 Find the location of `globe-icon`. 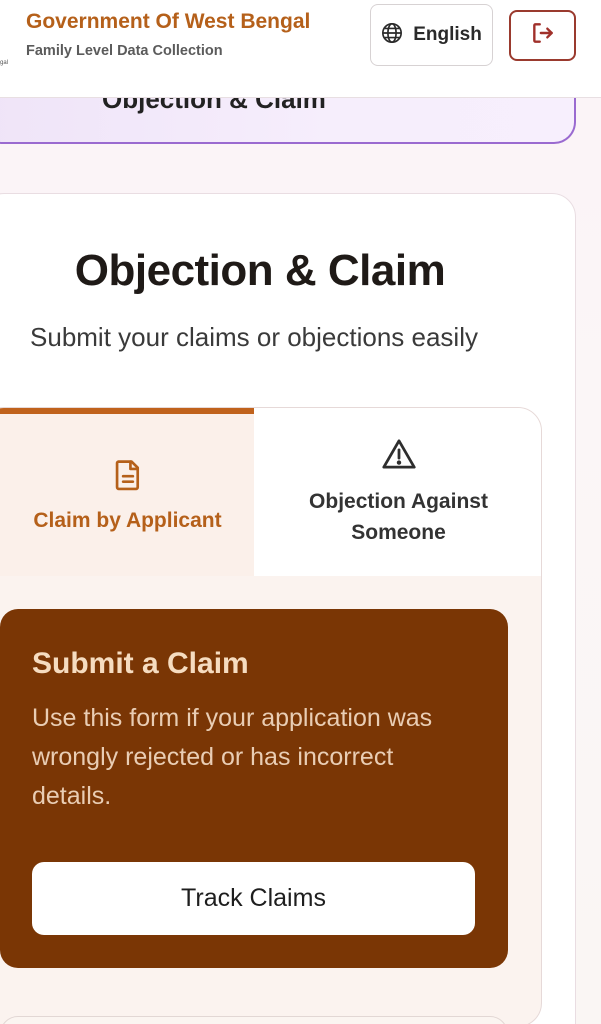

globe-icon is located at coordinates (392, 35).